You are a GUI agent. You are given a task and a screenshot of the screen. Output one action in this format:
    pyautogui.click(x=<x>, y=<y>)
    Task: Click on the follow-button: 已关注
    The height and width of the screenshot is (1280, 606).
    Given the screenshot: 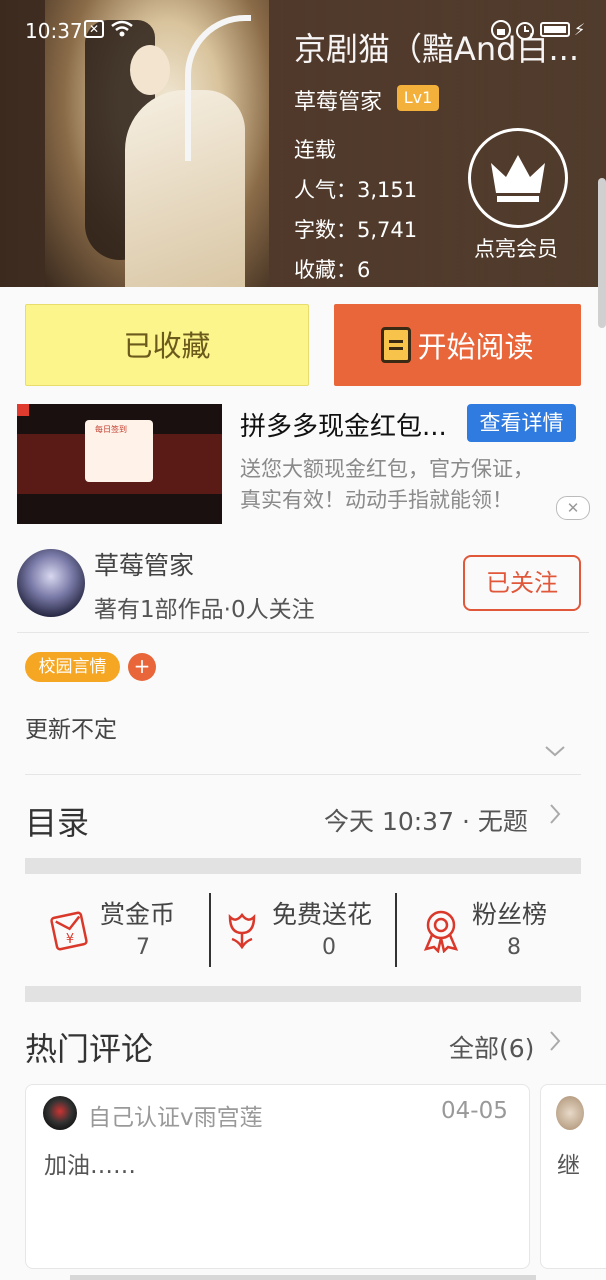 What is the action you would take?
    pyautogui.click(x=522, y=583)
    